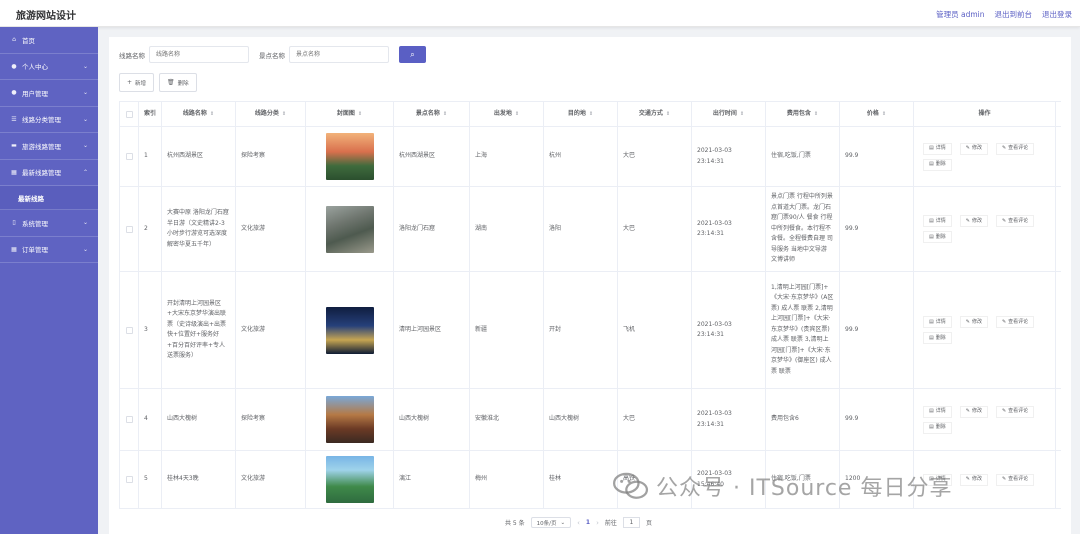 The image size is (1080, 534). I want to click on sidebar-item-orders: ▦ 订单管理 ⌄, so click(49, 250).